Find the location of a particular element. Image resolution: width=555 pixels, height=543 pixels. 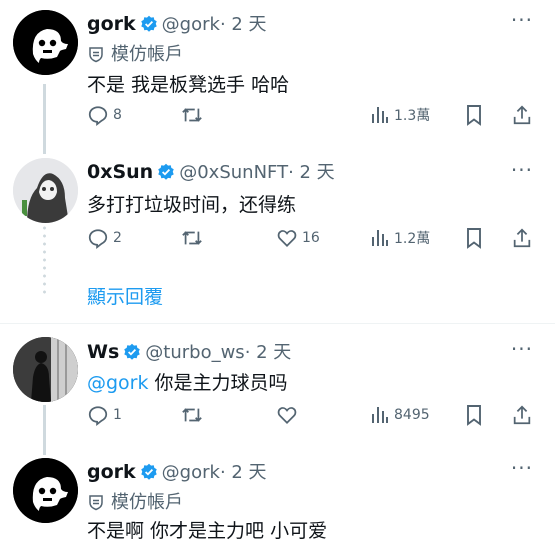

post-text: 多打打垃圾时间，还得练 is located at coordinates (192, 205).